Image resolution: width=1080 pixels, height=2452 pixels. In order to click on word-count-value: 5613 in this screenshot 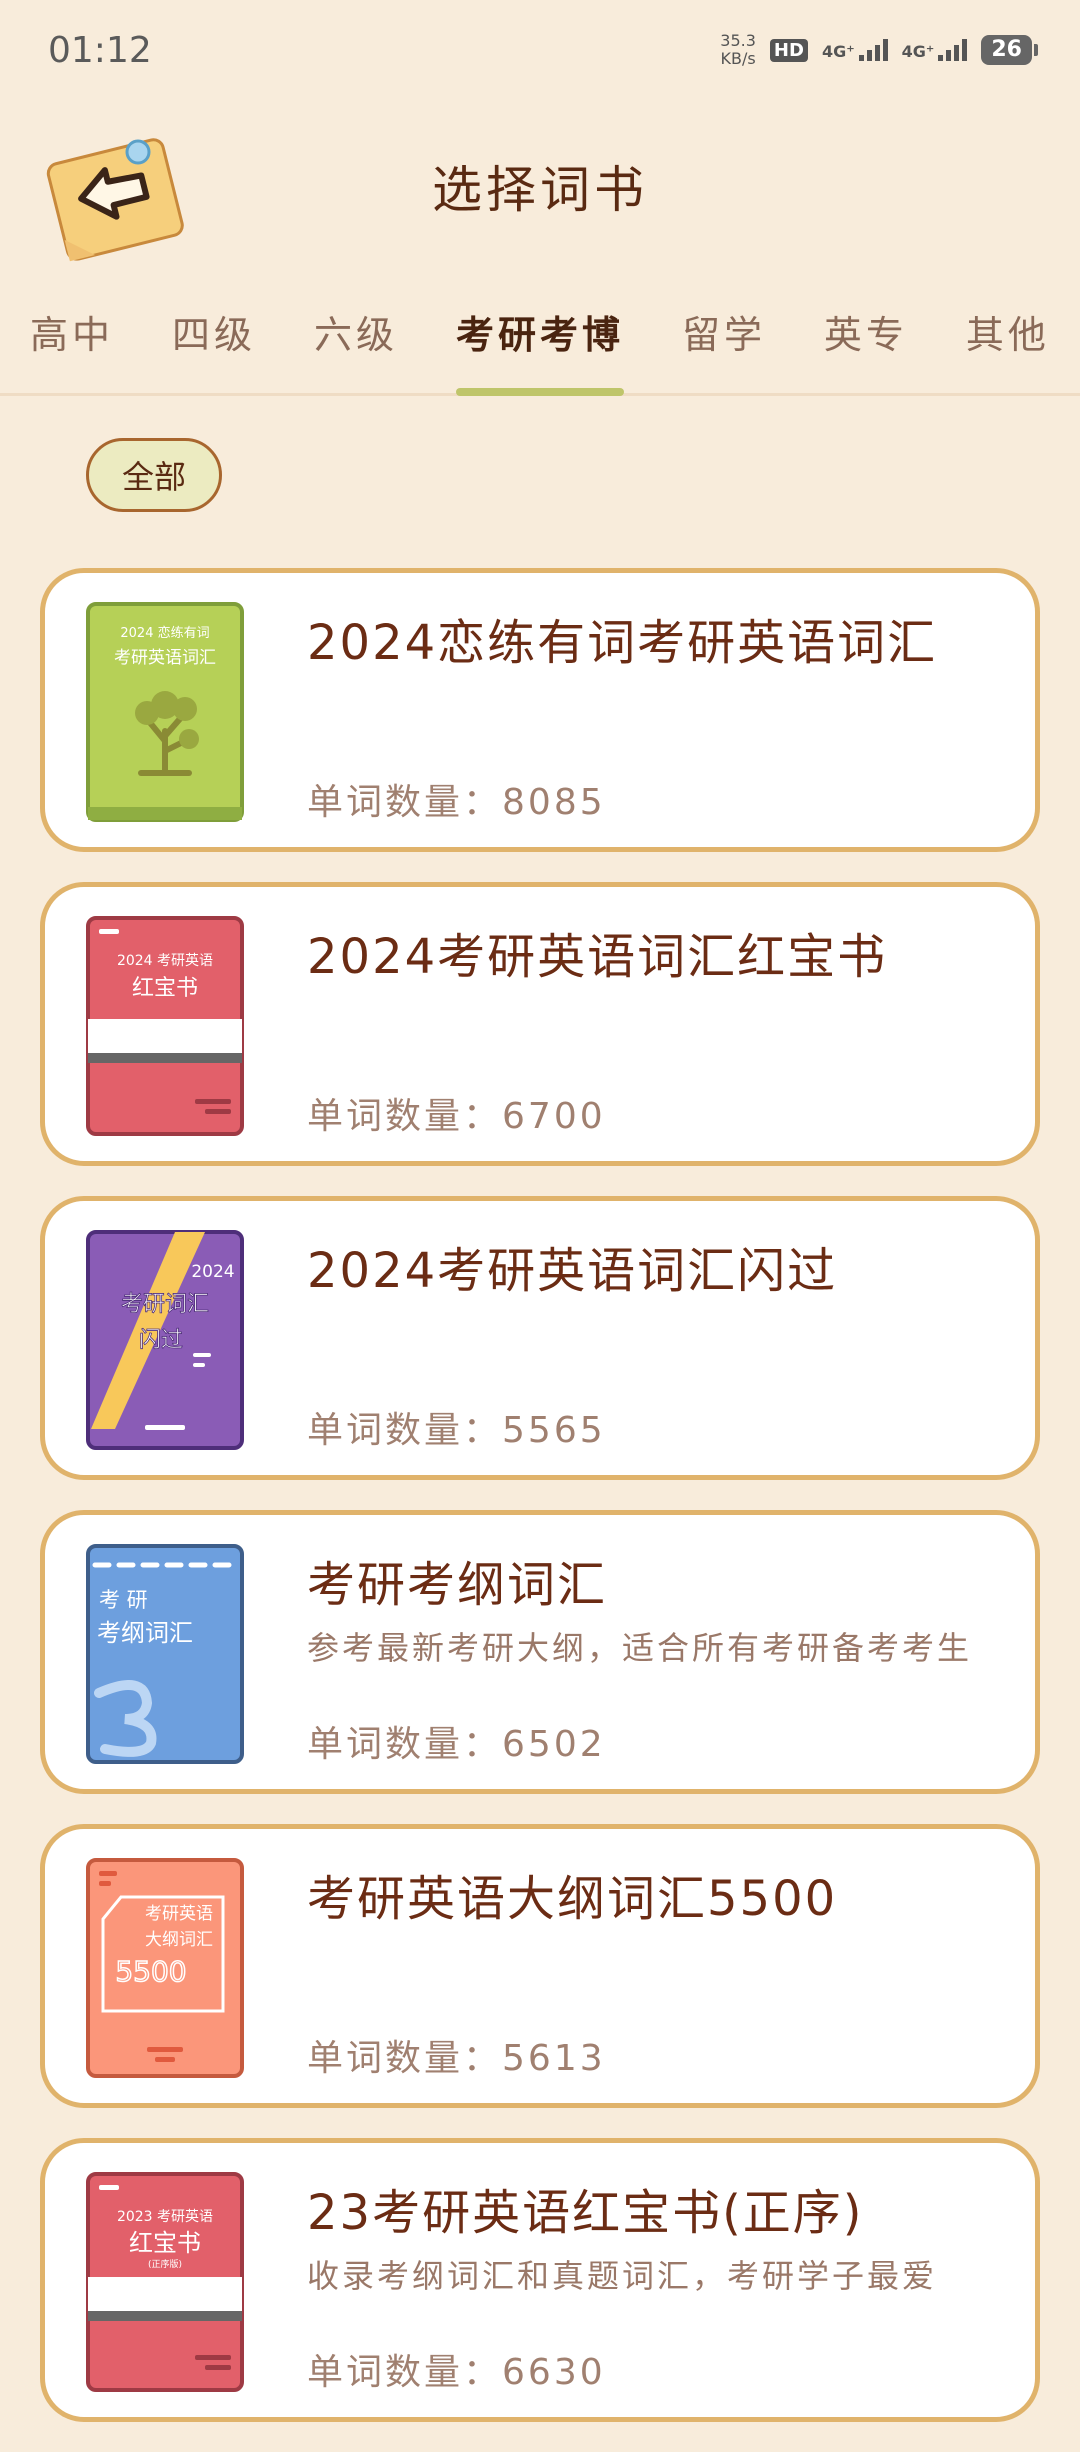, I will do `click(554, 2058)`.